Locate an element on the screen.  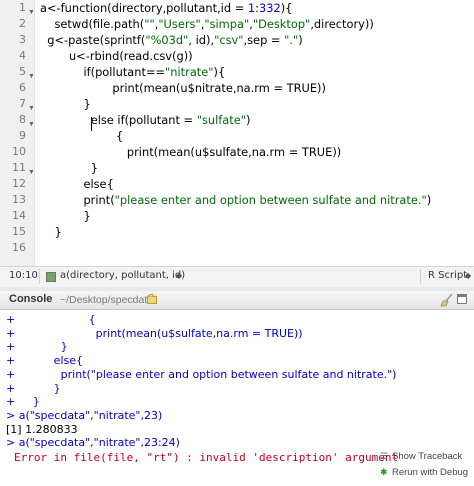
code-token: ,sep = is located at coordinates (264, 40).